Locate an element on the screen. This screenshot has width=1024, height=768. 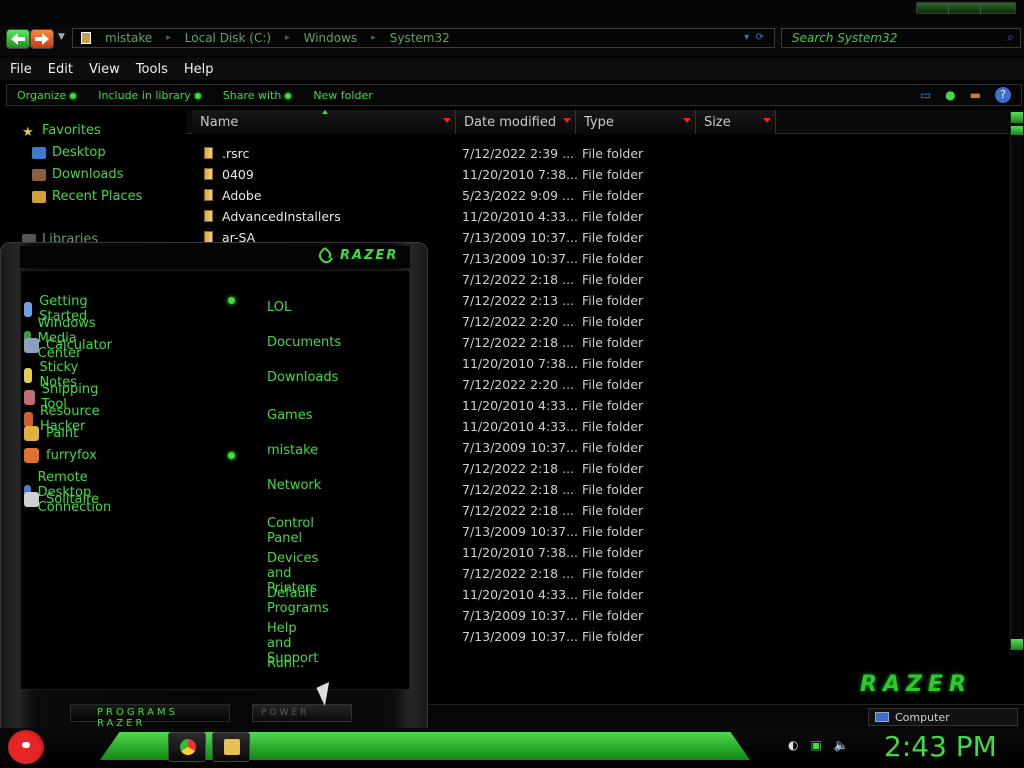
new-folder-button: New folder is located at coordinates (342, 95).